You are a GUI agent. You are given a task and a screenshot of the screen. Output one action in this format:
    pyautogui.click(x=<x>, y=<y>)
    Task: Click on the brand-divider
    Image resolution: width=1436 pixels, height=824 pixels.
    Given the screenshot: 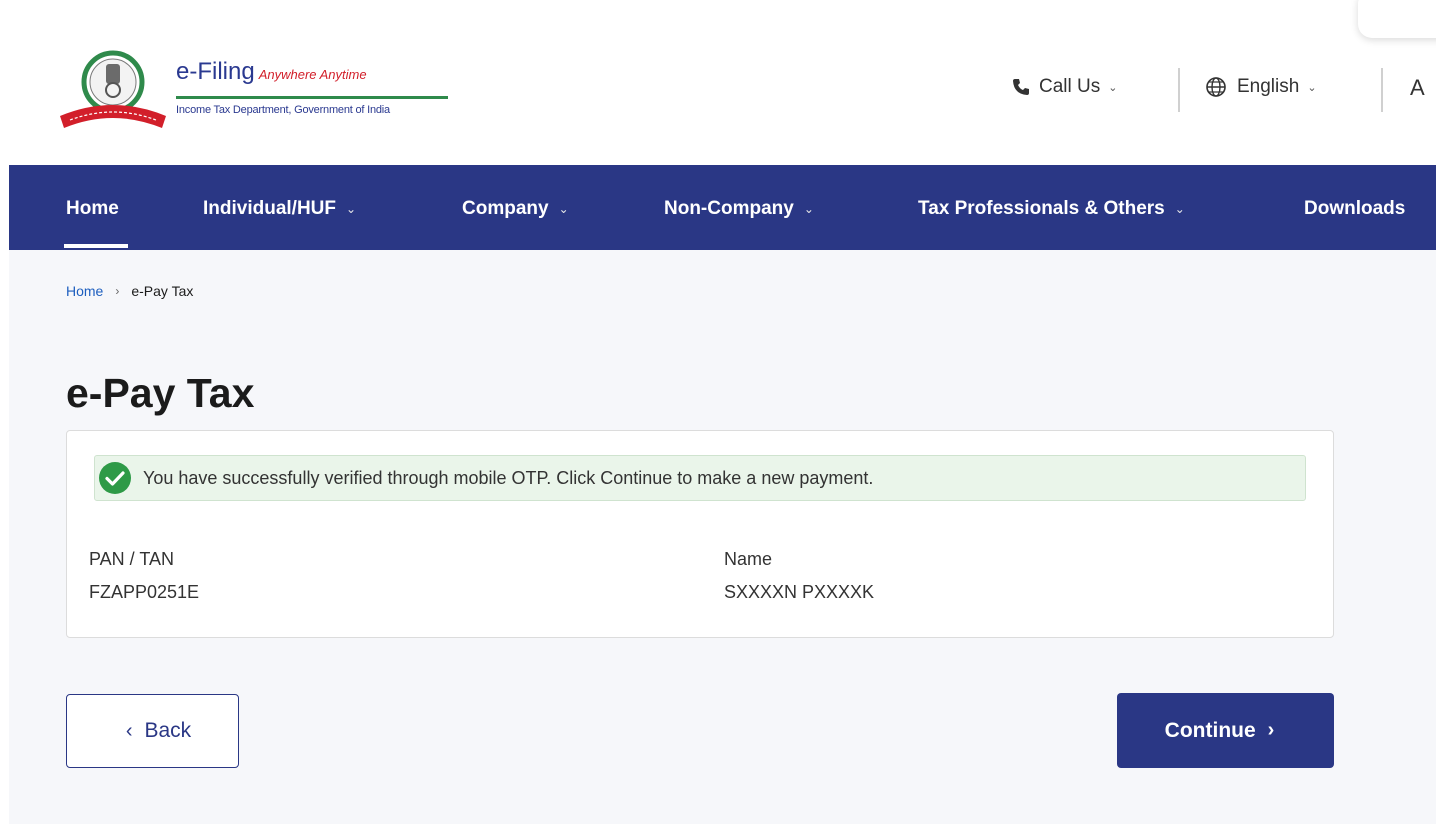 What is the action you would take?
    pyautogui.click(x=312, y=97)
    